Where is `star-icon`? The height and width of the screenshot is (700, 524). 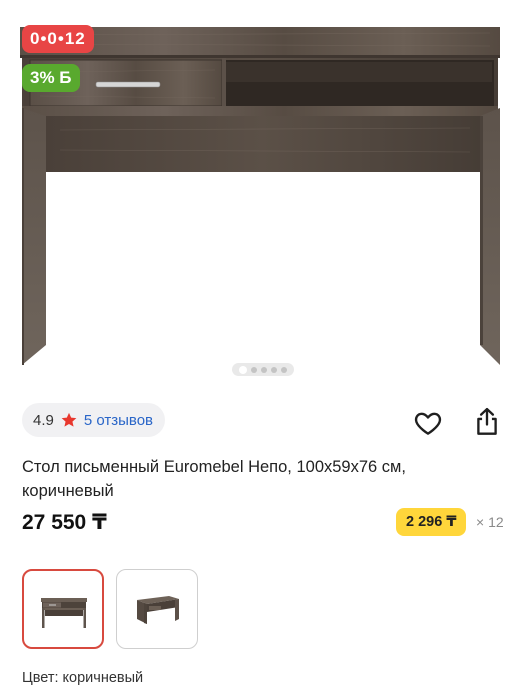 star-icon is located at coordinates (69, 420).